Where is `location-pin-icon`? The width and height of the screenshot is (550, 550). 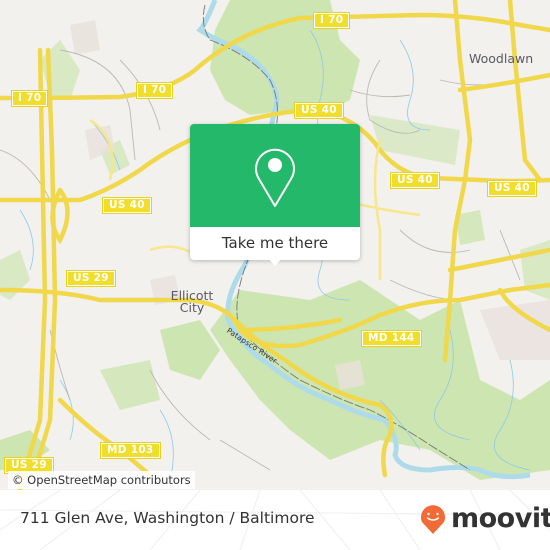
location-pin-icon is located at coordinates (275, 177).